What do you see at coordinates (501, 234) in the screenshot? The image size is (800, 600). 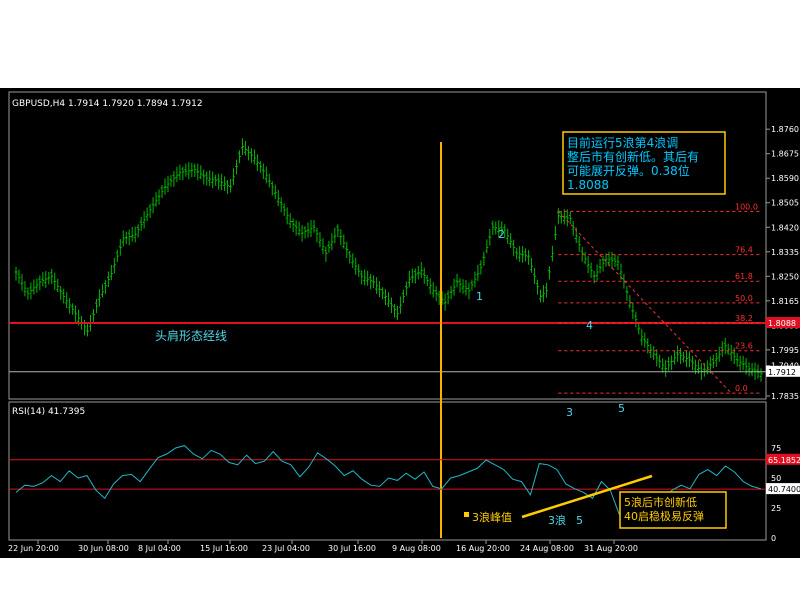 I see `wave-label: 2` at bounding box center [501, 234].